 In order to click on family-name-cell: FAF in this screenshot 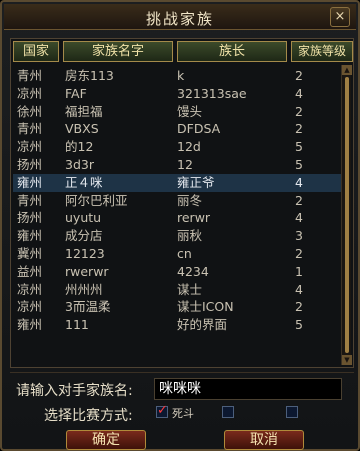, I will do `click(76, 93)`.